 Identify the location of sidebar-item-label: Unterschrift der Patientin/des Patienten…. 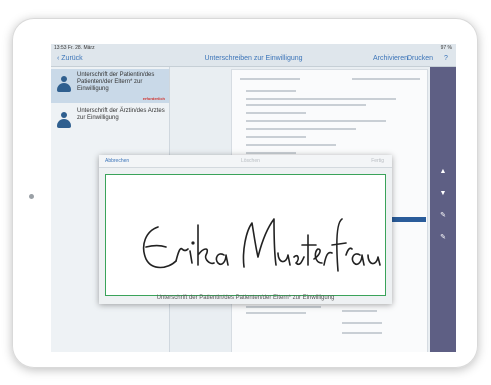
(116, 82).